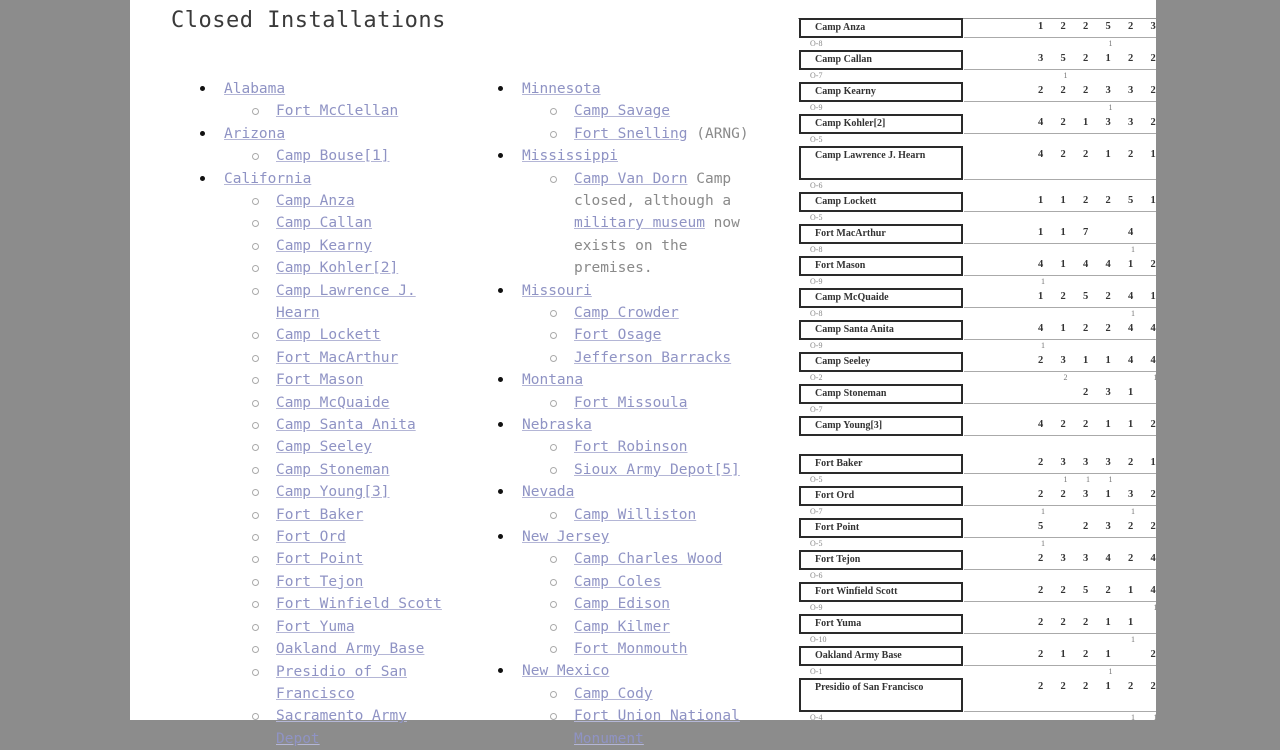  What do you see at coordinates (337, 268) in the screenshot?
I see `site-link: Camp Kohler[2]` at bounding box center [337, 268].